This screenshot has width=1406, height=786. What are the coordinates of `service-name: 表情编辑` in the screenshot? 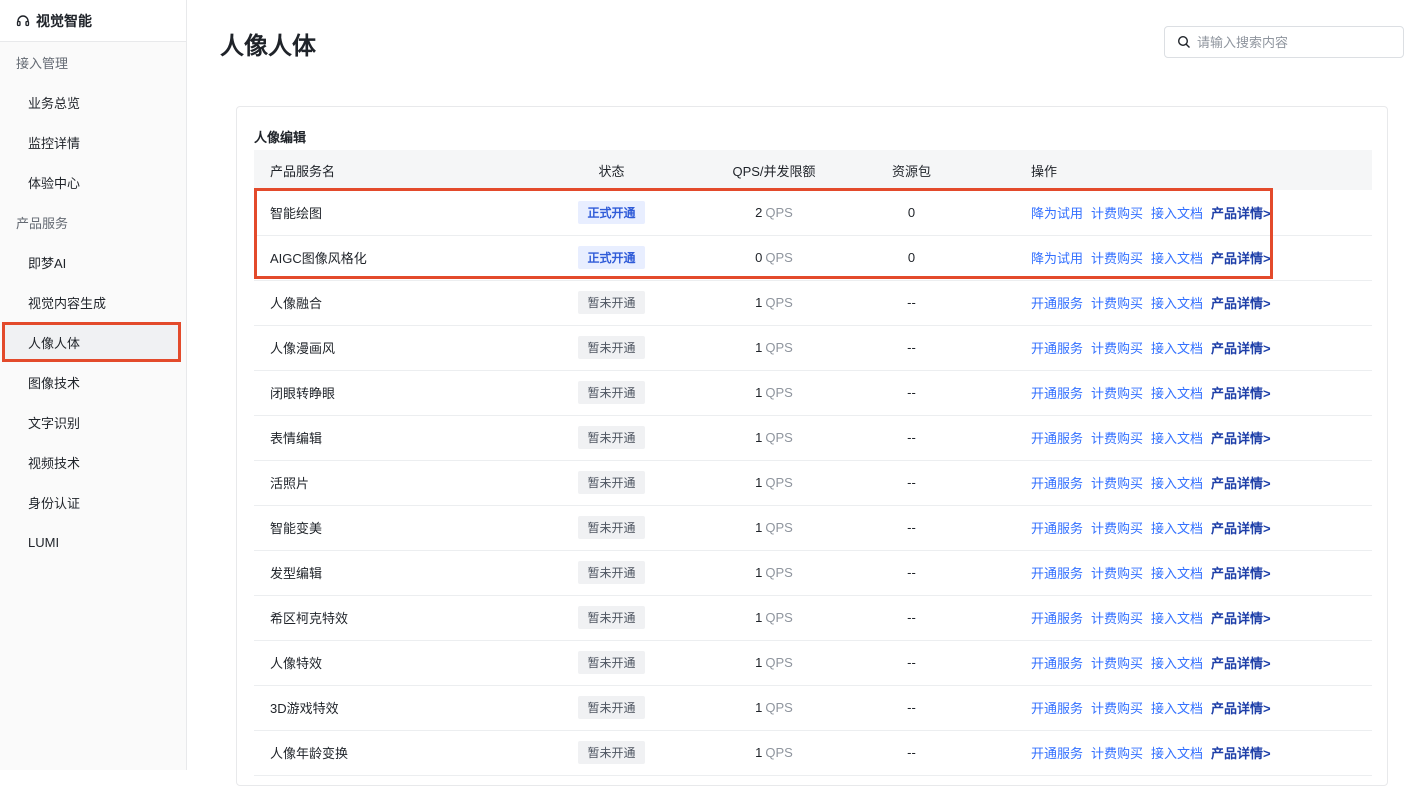 It's located at (296, 438).